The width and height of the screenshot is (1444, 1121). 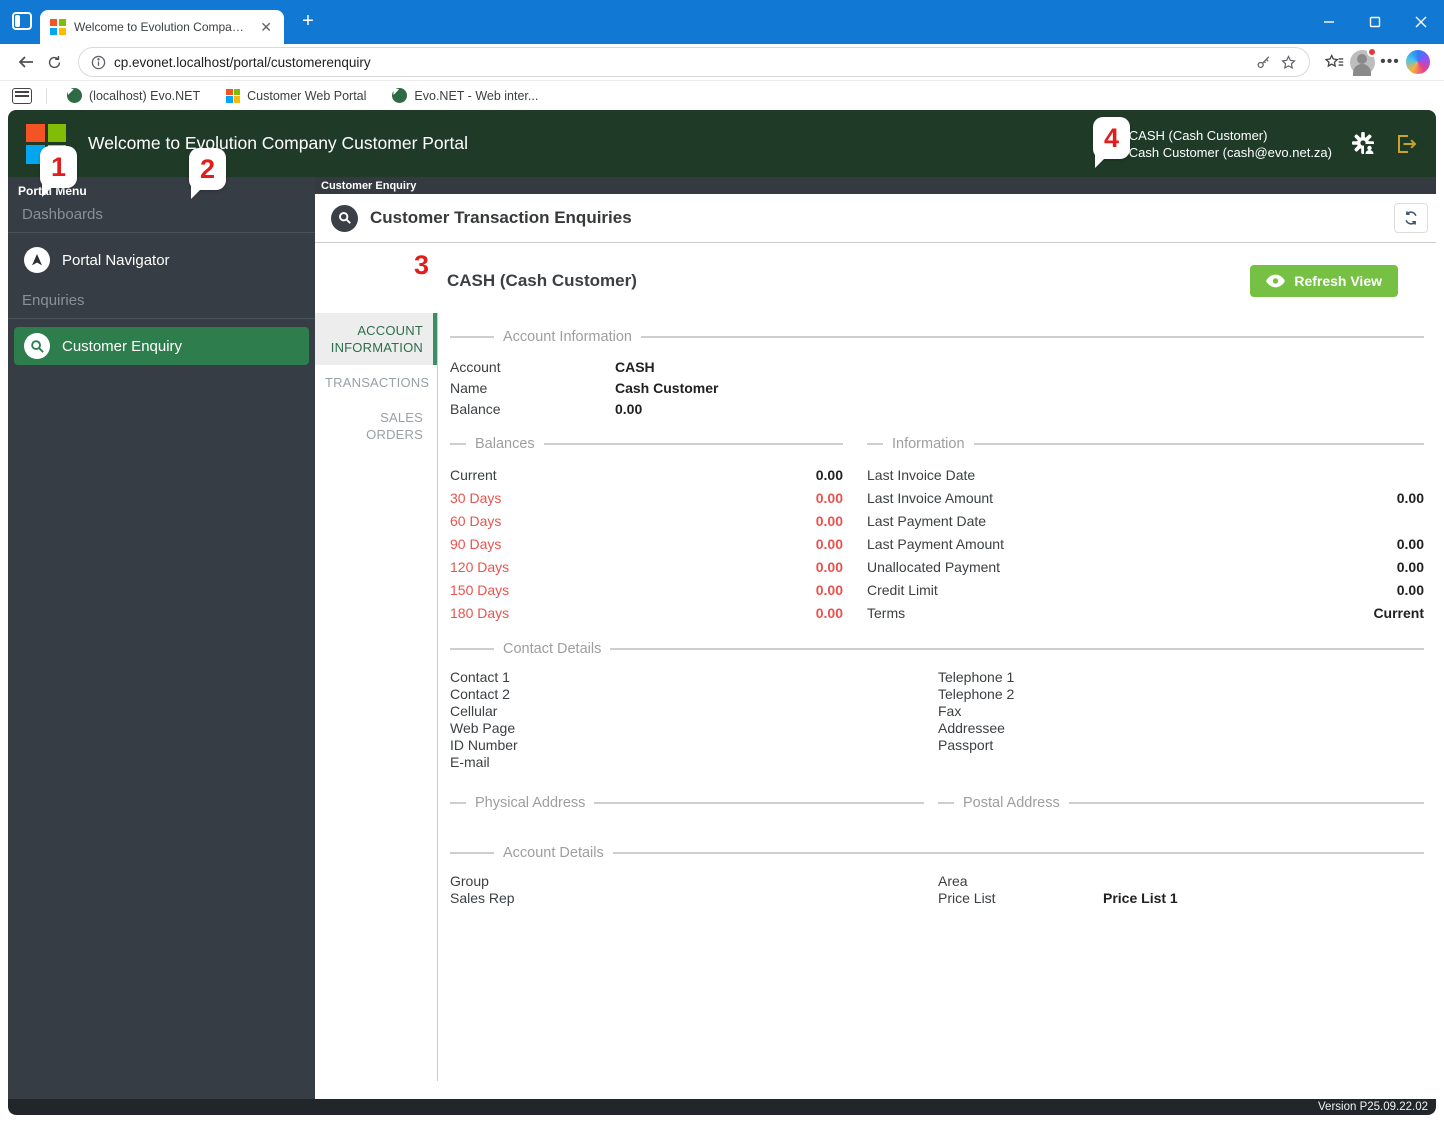 What do you see at coordinates (474, 711) in the screenshot?
I see `cellular-label: Cellular` at bounding box center [474, 711].